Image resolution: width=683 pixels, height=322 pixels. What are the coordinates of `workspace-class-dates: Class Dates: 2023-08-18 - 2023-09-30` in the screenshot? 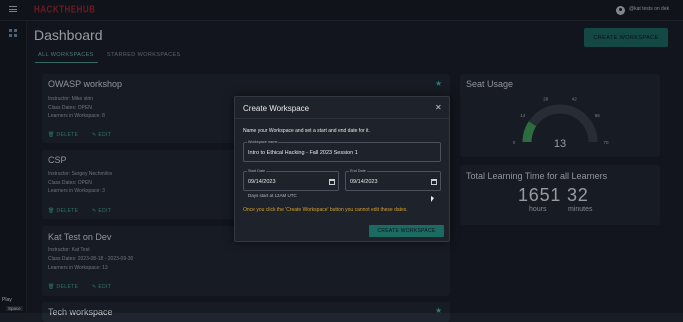 It's located at (91, 259).